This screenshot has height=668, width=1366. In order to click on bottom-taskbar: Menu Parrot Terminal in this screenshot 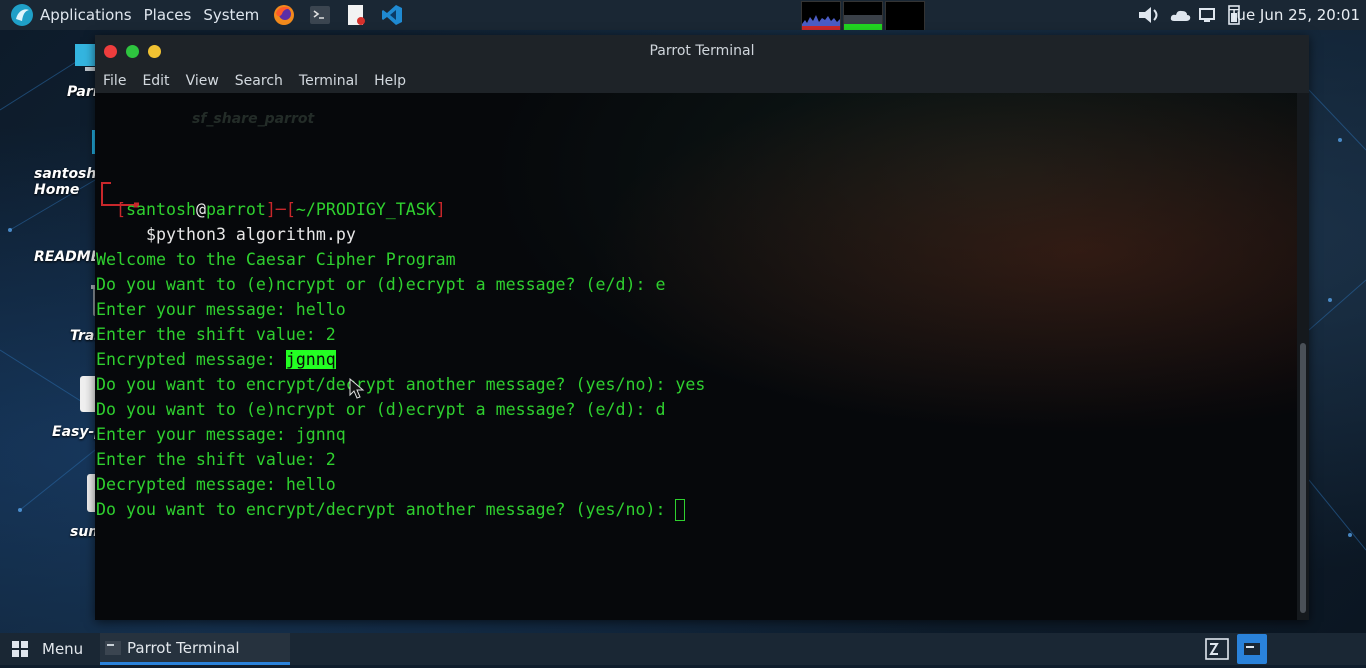, I will do `click(683, 649)`.